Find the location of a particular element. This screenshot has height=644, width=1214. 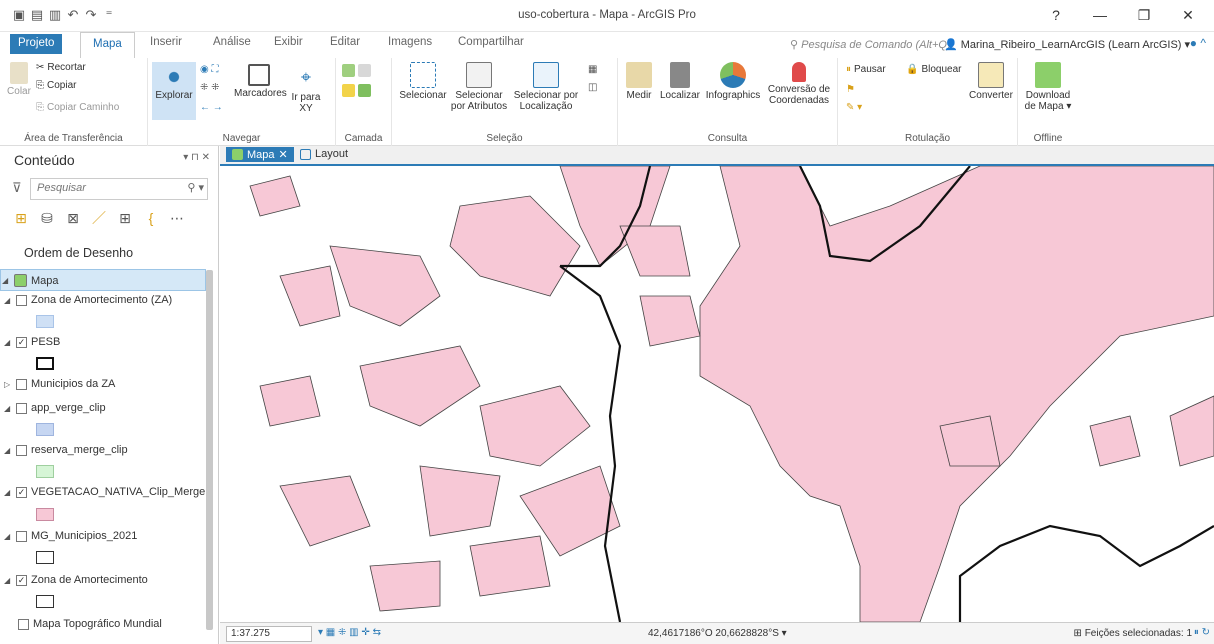

source-icon: ⛁ is located at coordinates (47, 218).